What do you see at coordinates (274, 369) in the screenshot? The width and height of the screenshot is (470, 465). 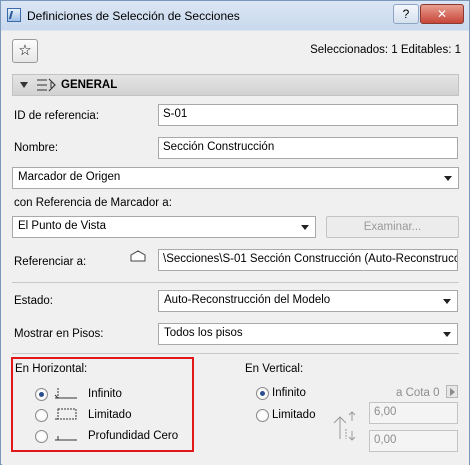 I see `vertical-label: En Vertical:` at bounding box center [274, 369].